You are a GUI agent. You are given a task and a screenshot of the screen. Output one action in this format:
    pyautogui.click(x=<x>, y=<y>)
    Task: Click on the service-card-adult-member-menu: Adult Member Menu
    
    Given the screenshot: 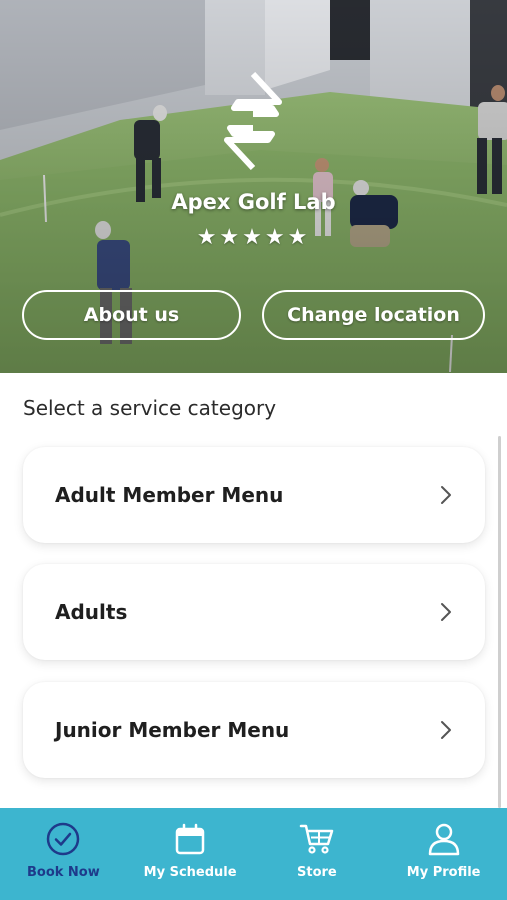 What is the action you would take?
    pyautogui.click(x=254, y=495)
    